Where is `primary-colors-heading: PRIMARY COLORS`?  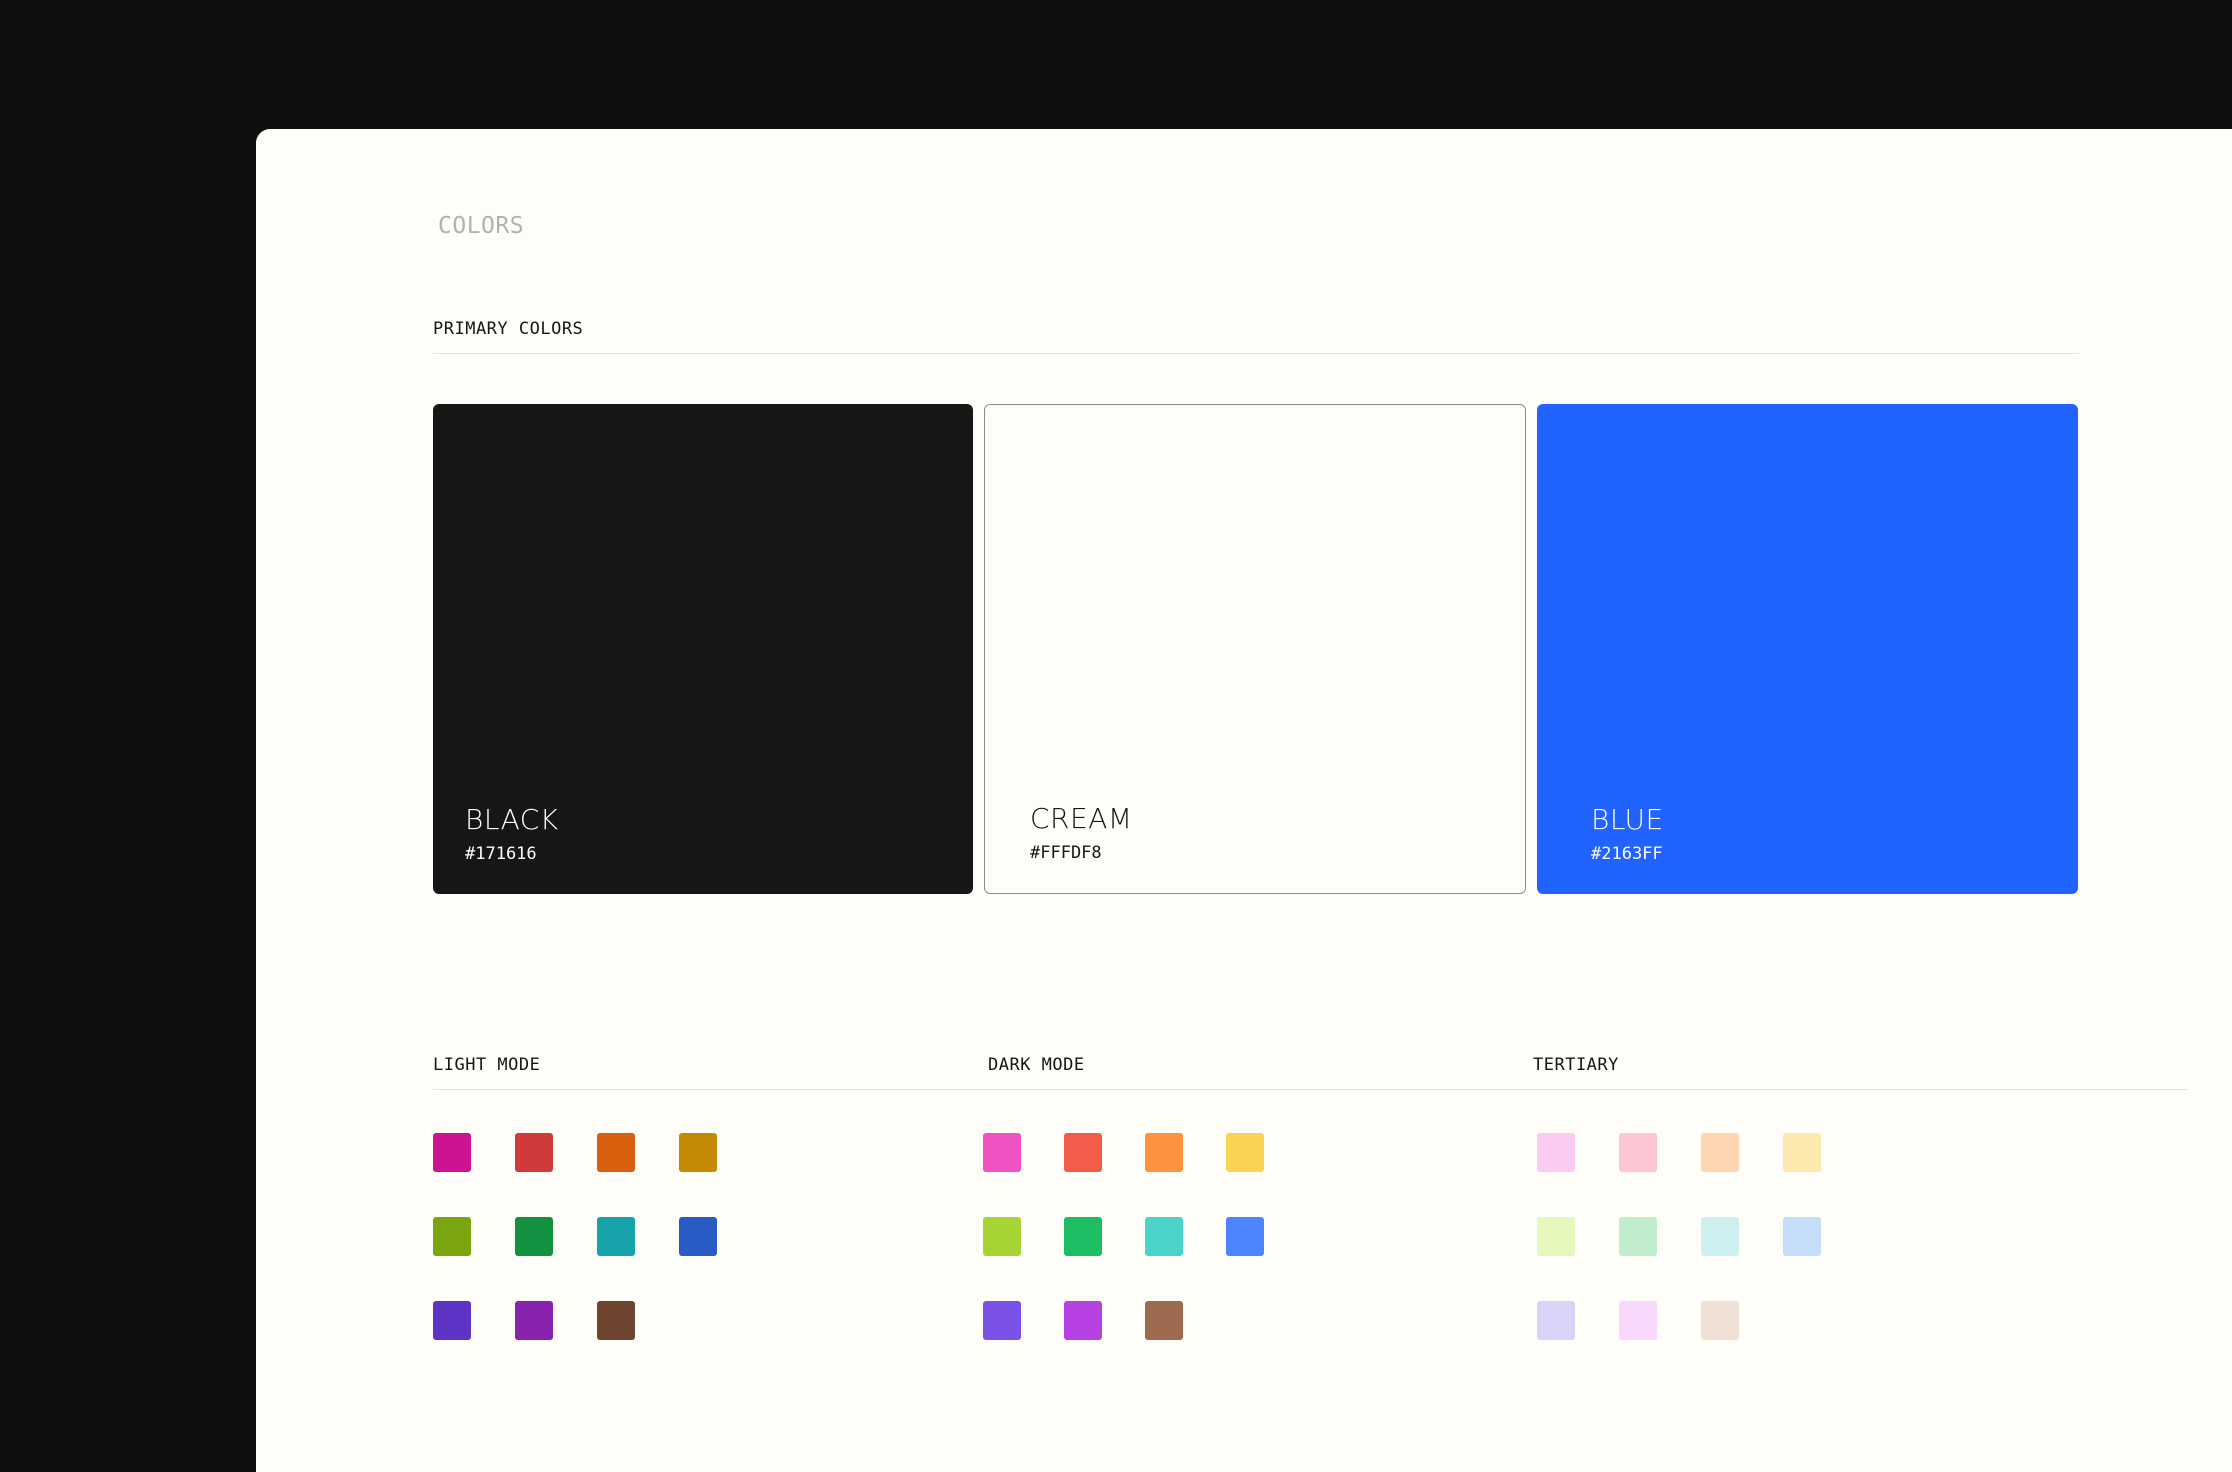
primary-colors-heading: PRIMARY COLORS is located at coordinates (508, 329).